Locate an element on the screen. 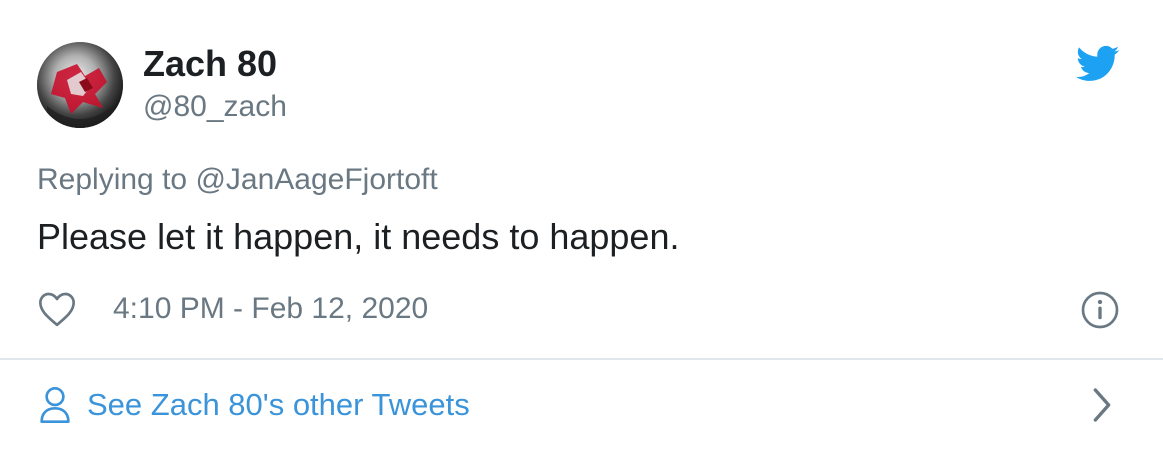 The width and height of the screenshot is (1163, 450). heart-icon is located at coordinates (57, 309).